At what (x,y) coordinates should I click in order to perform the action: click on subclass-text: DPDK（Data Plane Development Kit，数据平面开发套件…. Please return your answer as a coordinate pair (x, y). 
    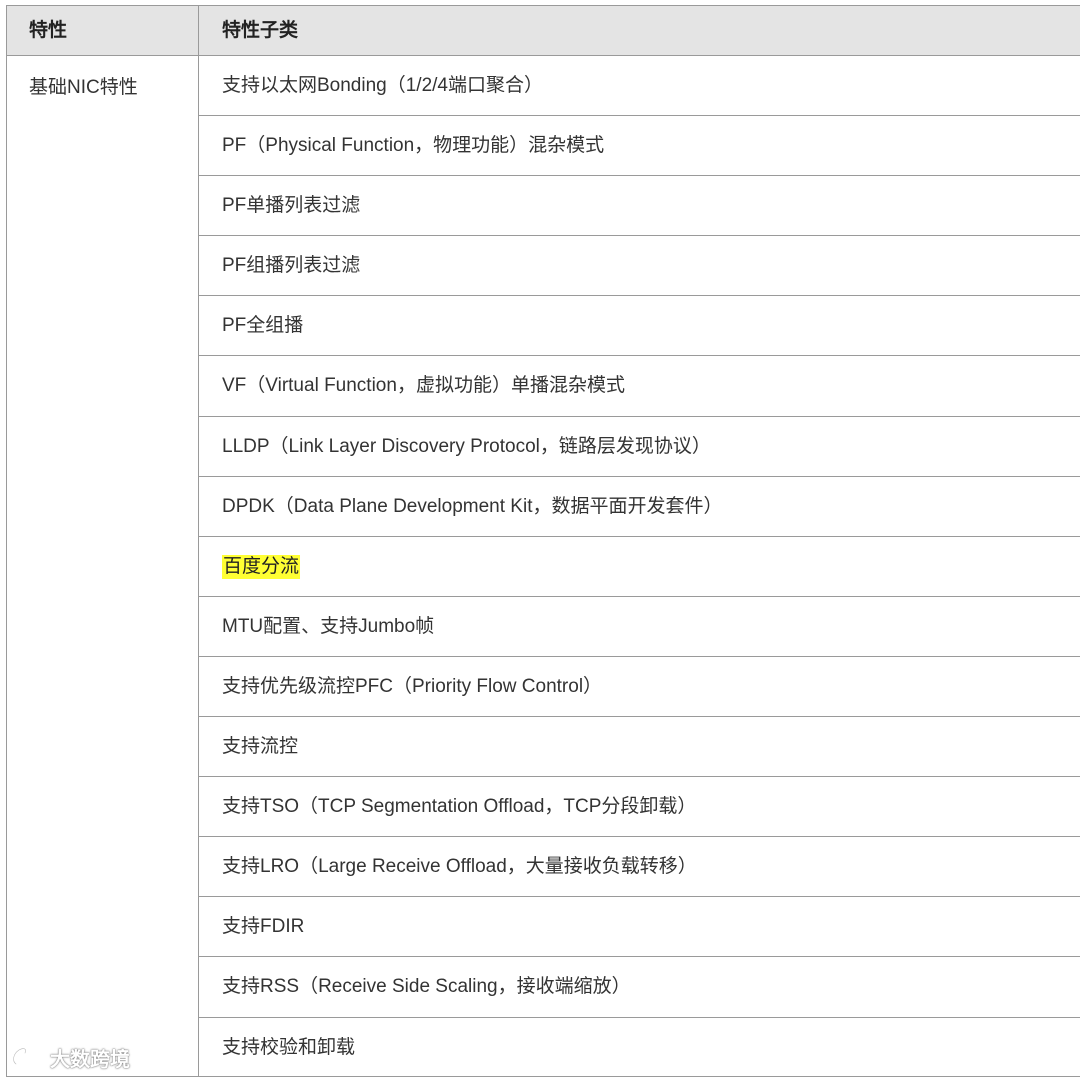
    Looking at the image, I should click on (472, 506).